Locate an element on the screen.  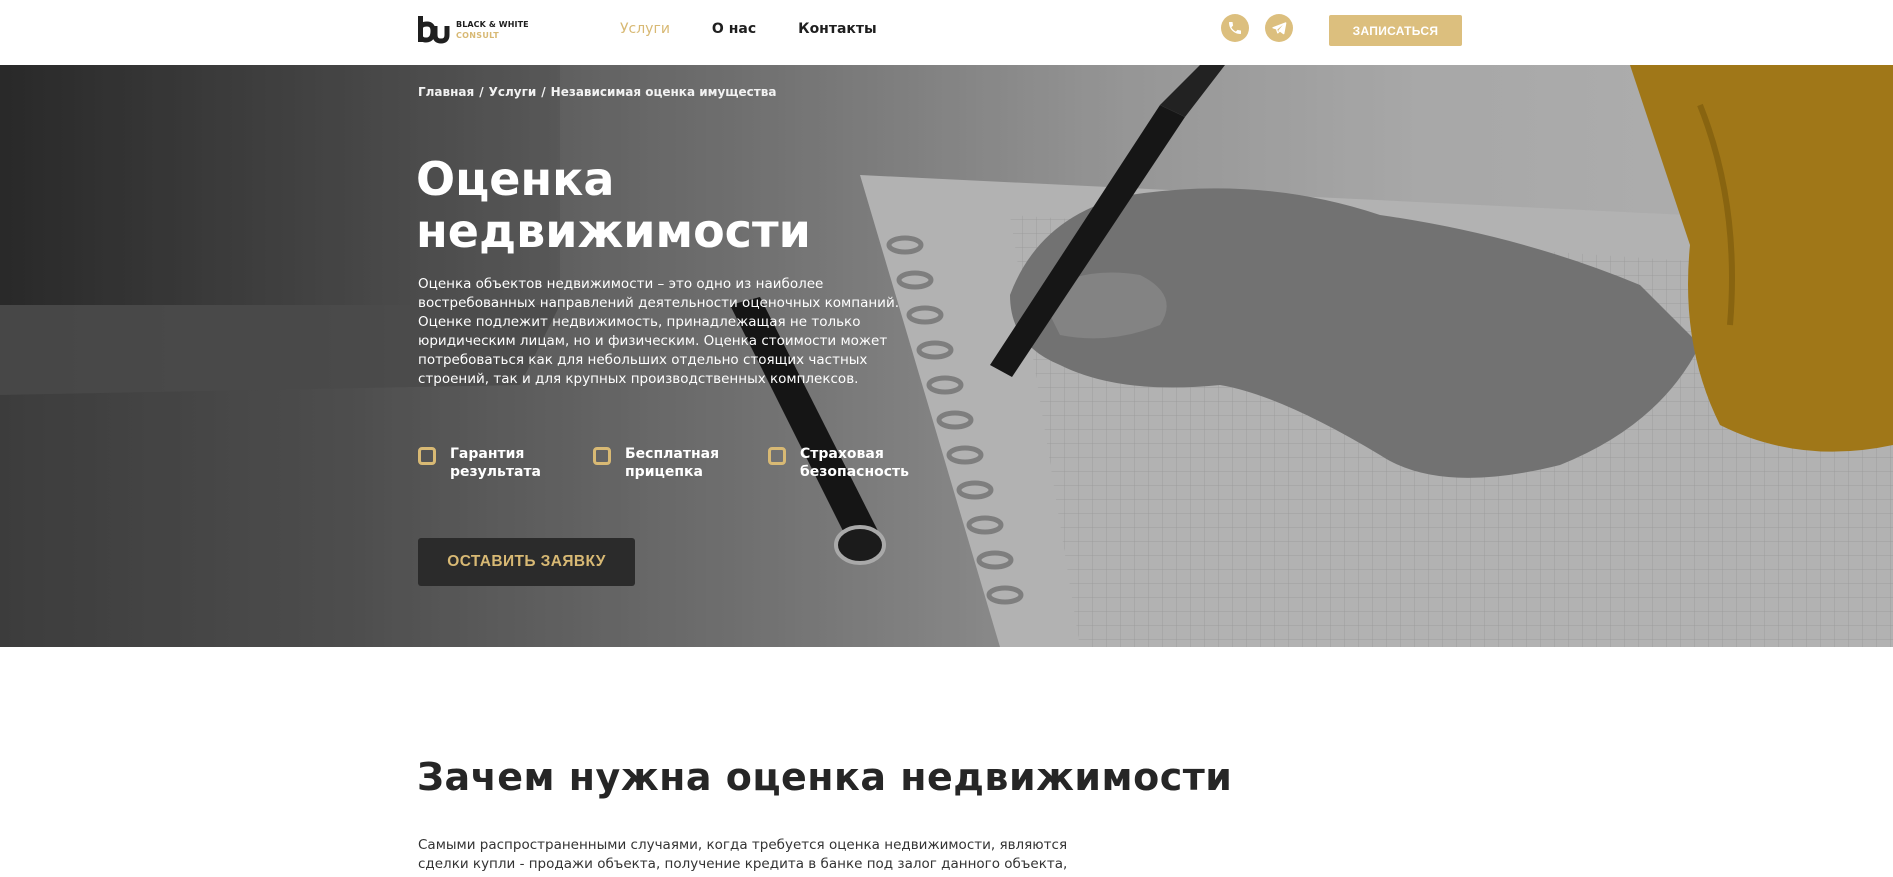
feature-label: Страховая безопасность is located at coordinates (854, 463).